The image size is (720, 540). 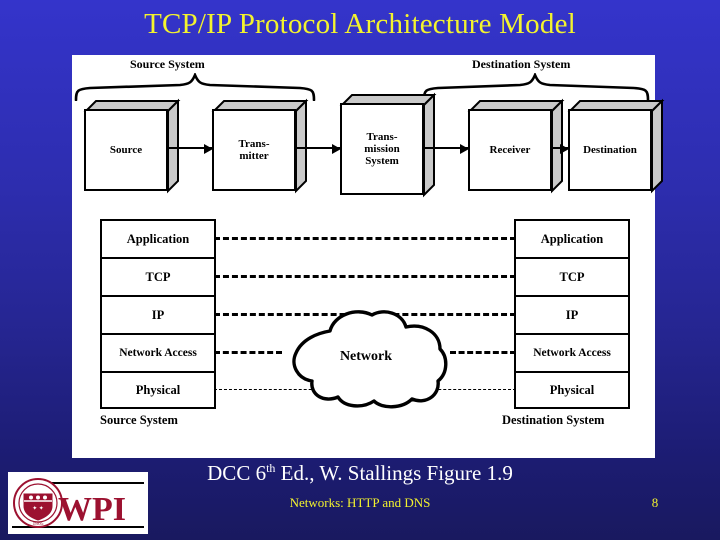 I want to click on seal-shield-glyphs: ✦ ✦, so click(x=38, y=508).